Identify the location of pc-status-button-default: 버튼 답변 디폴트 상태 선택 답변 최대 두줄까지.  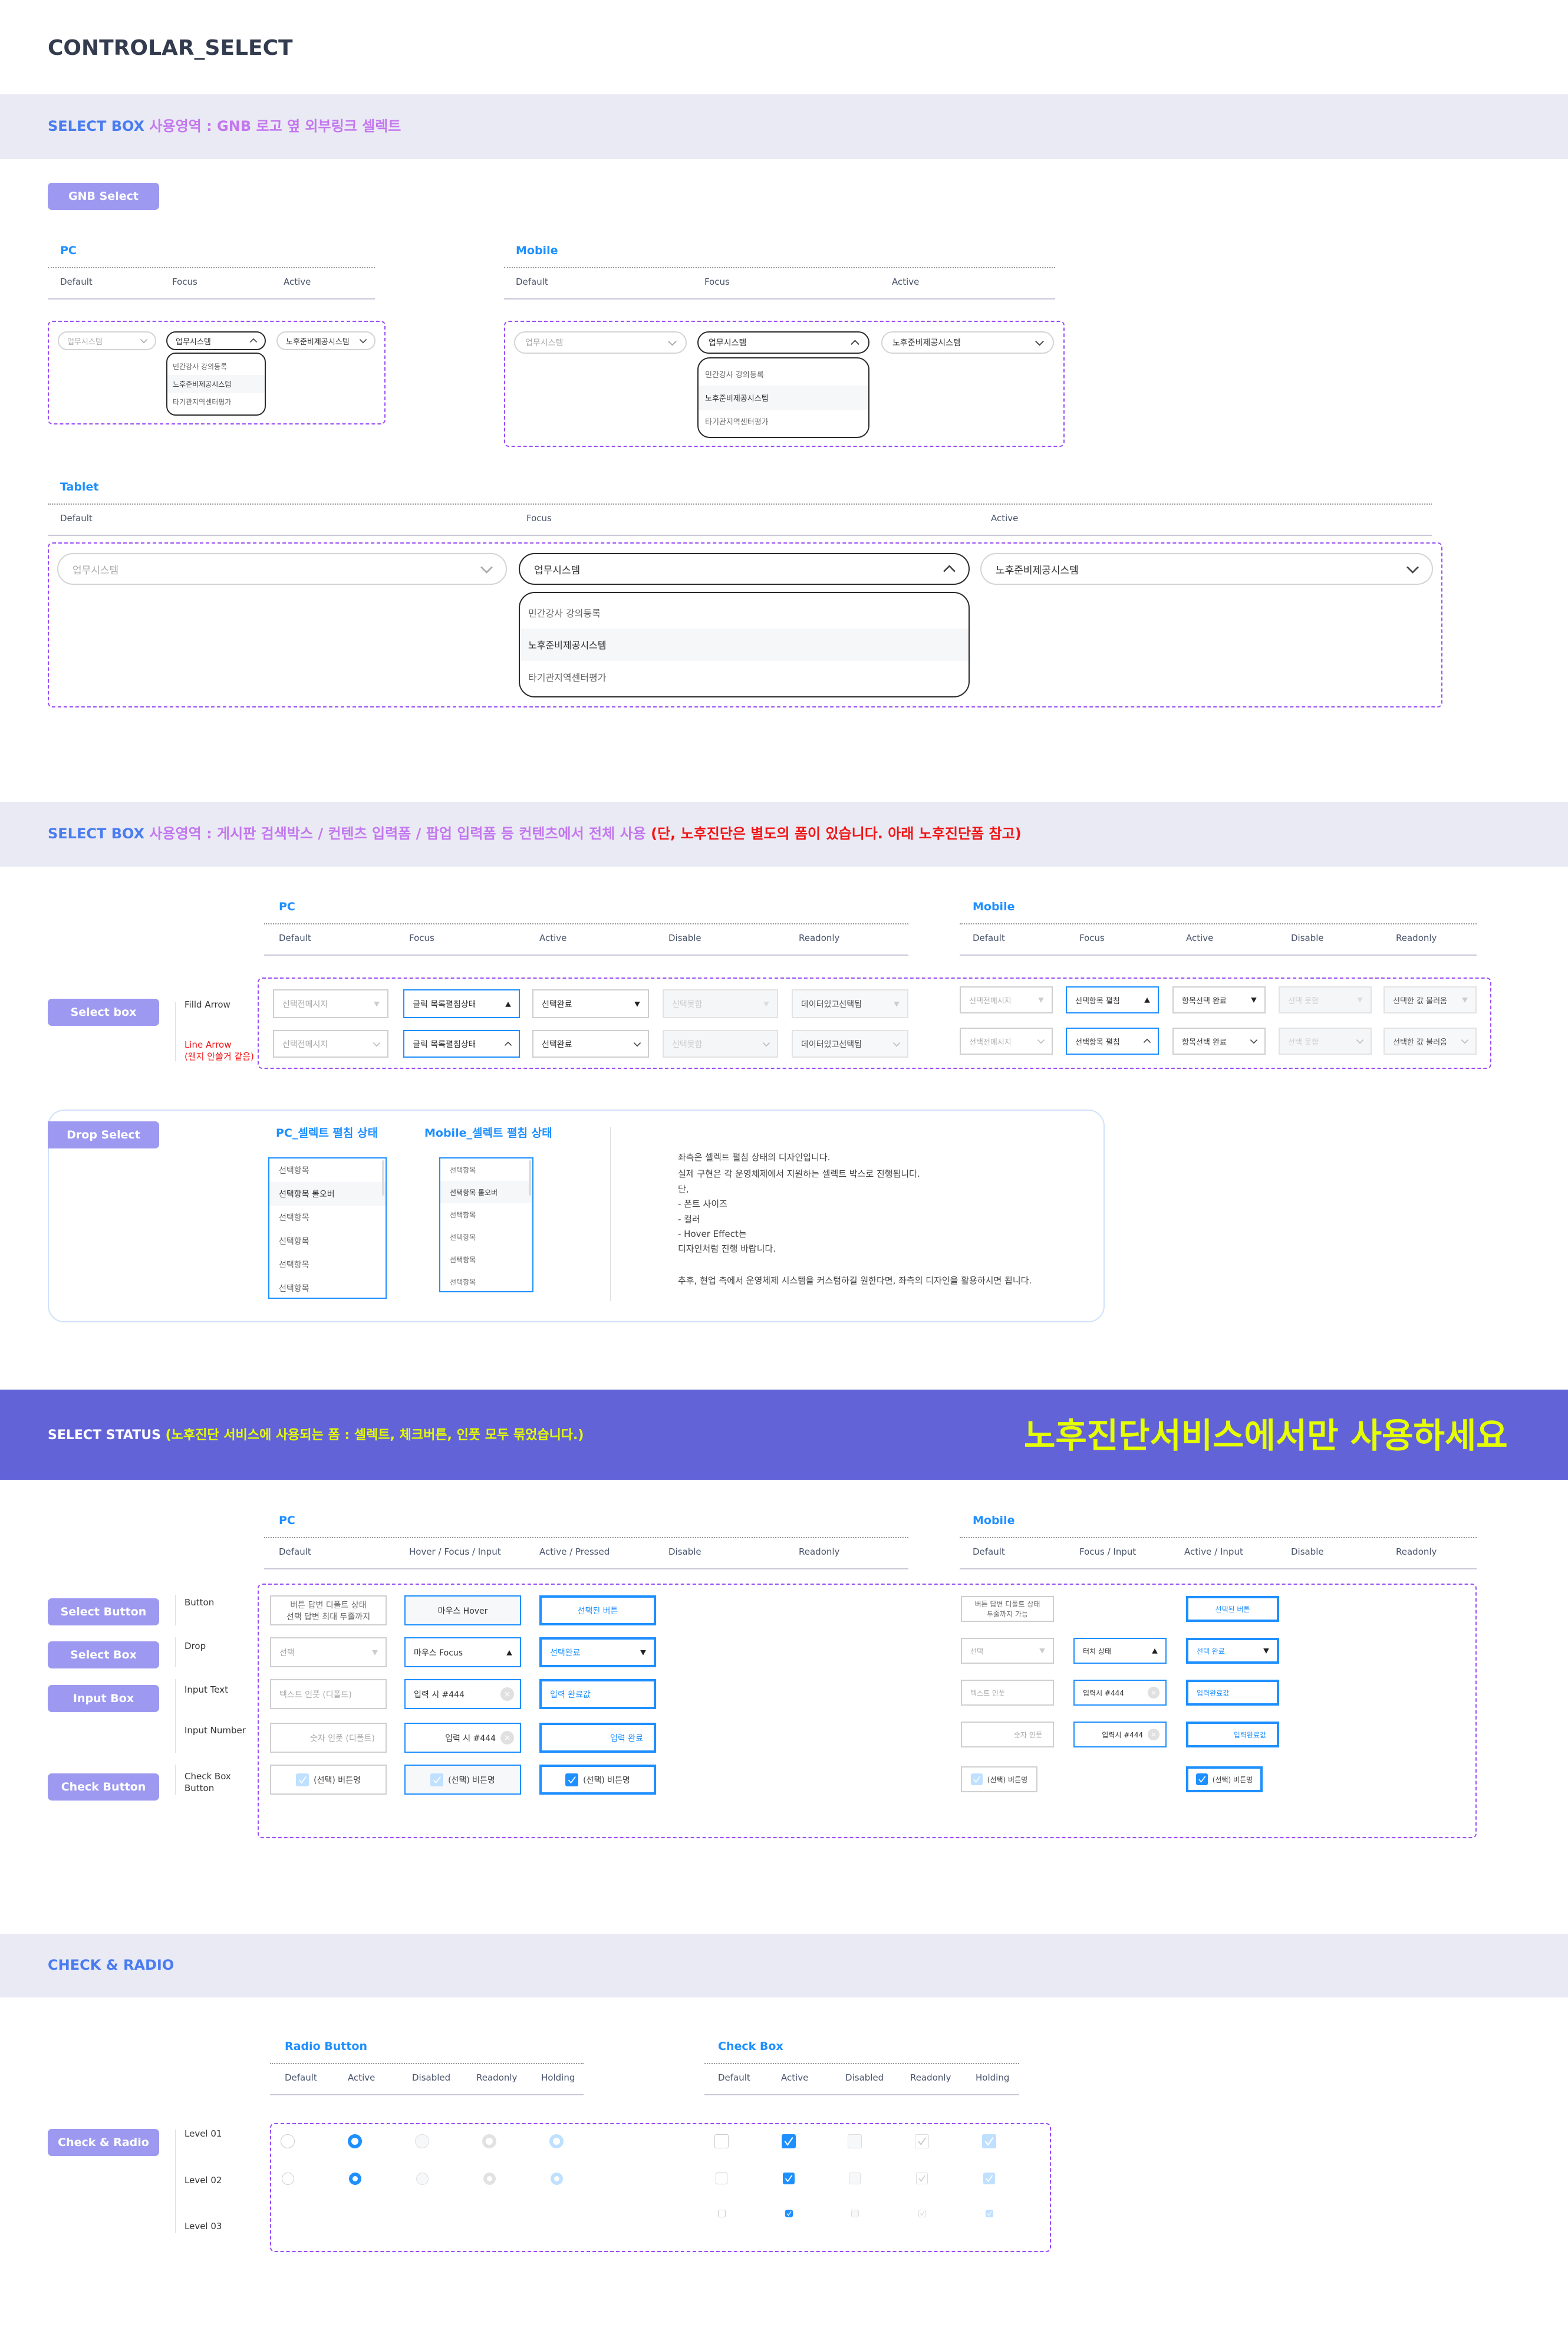
(328, 1610).